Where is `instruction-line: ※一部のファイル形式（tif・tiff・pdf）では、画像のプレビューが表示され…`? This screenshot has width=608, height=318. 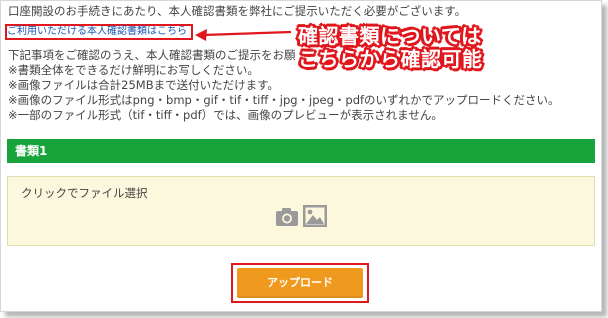
instruction-line: ※一部のファイル形式（tif・tiff・pdf）では、画像のプレビューが表示され… is located at coordinates (225, 115).